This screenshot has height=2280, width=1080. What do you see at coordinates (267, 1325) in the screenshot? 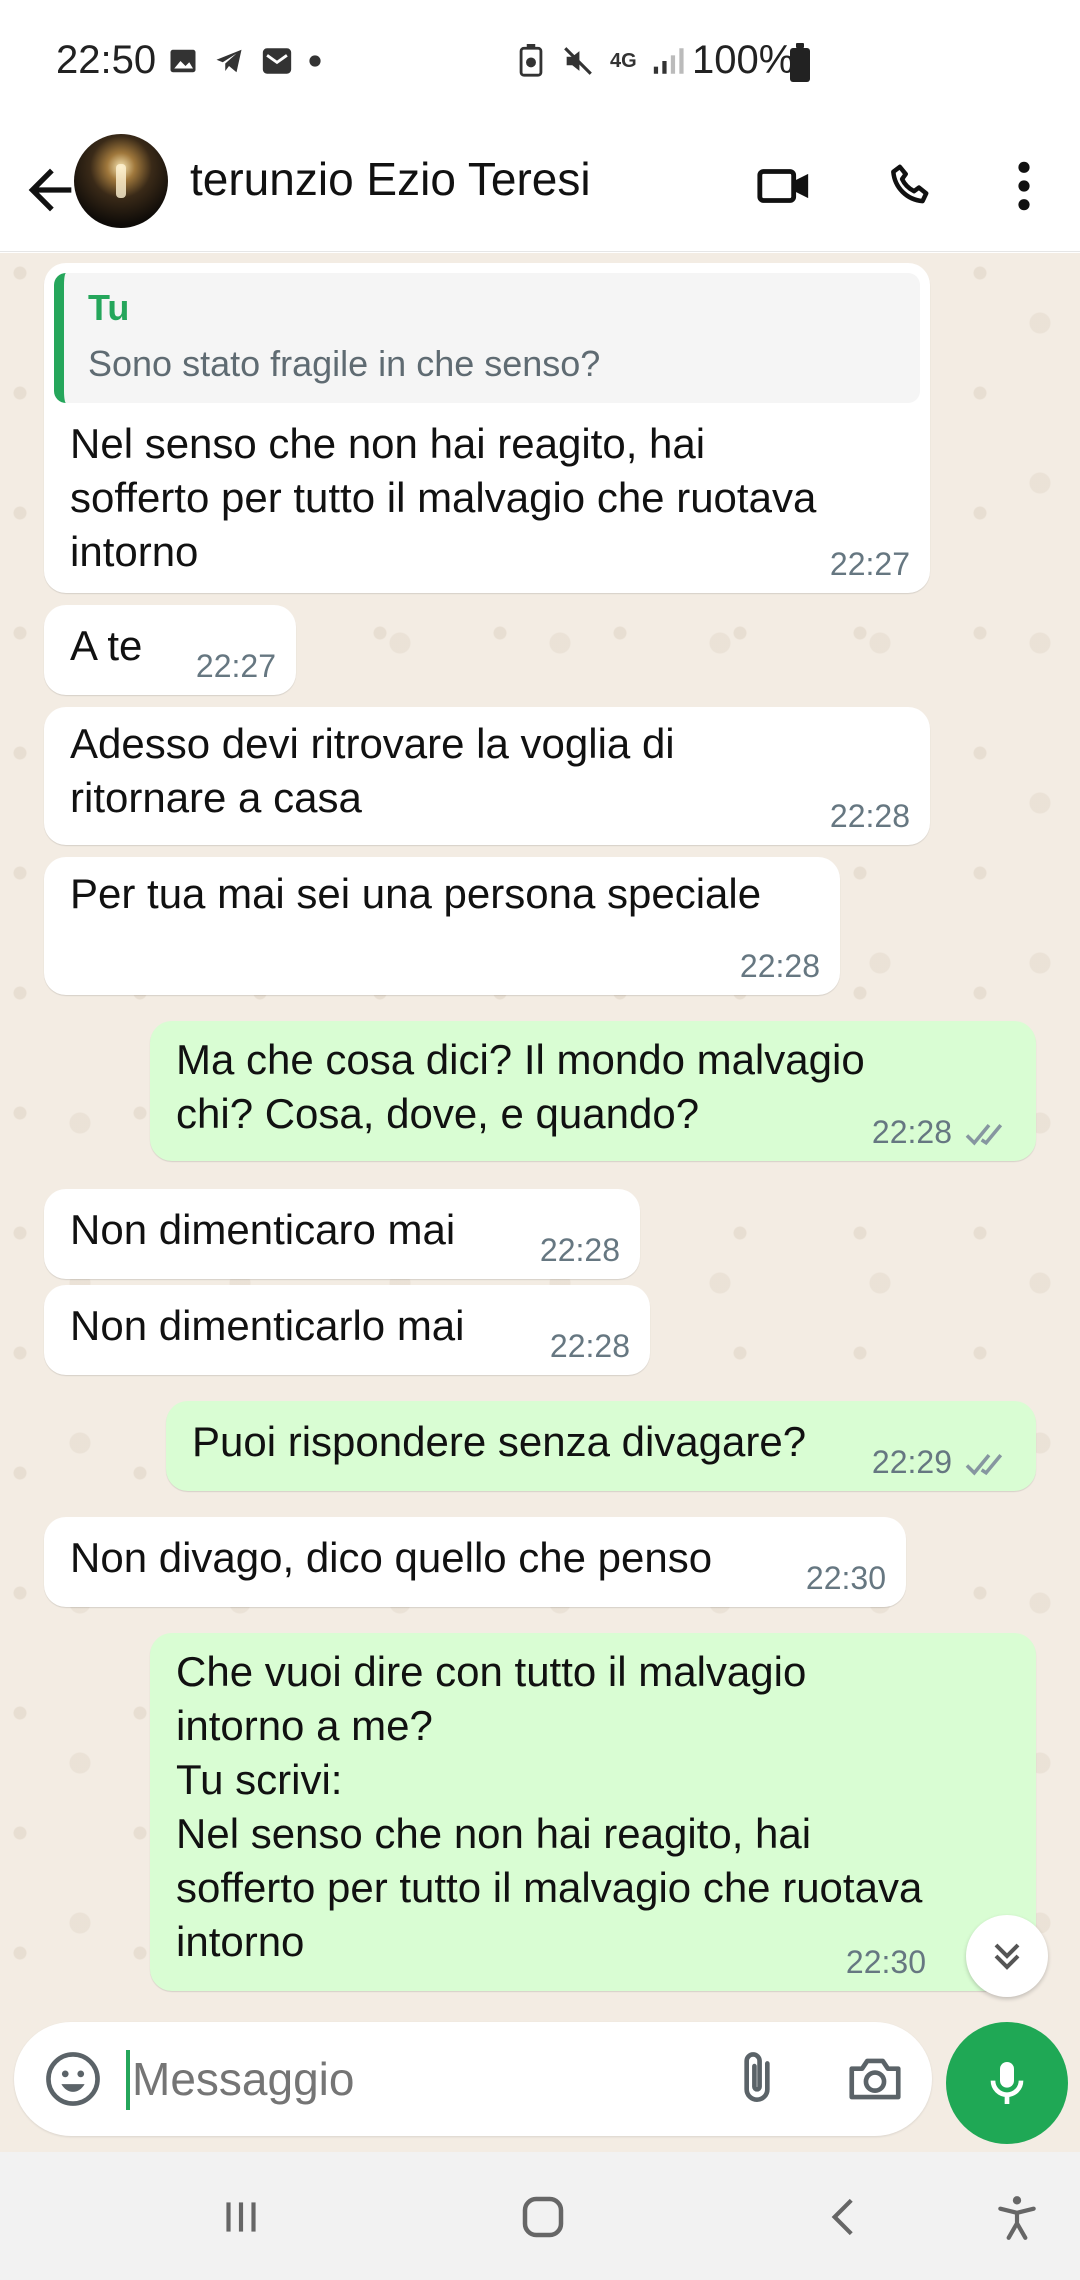
I see `message-text: Non dimenticarlo mai` at bounding box center [267, 1325].